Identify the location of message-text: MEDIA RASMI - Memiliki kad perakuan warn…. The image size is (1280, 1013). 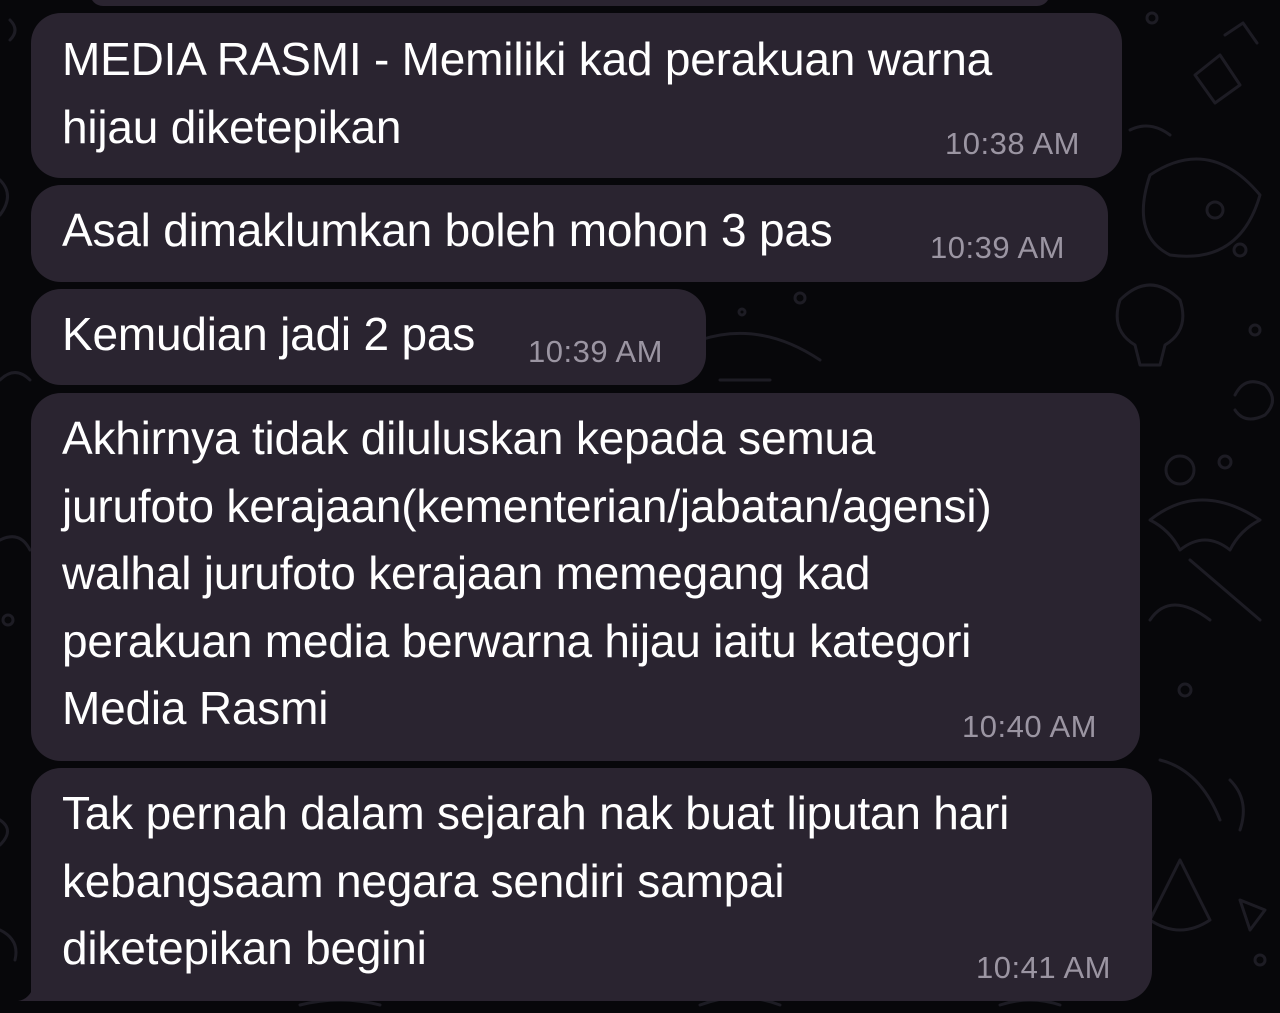
(527, 93).